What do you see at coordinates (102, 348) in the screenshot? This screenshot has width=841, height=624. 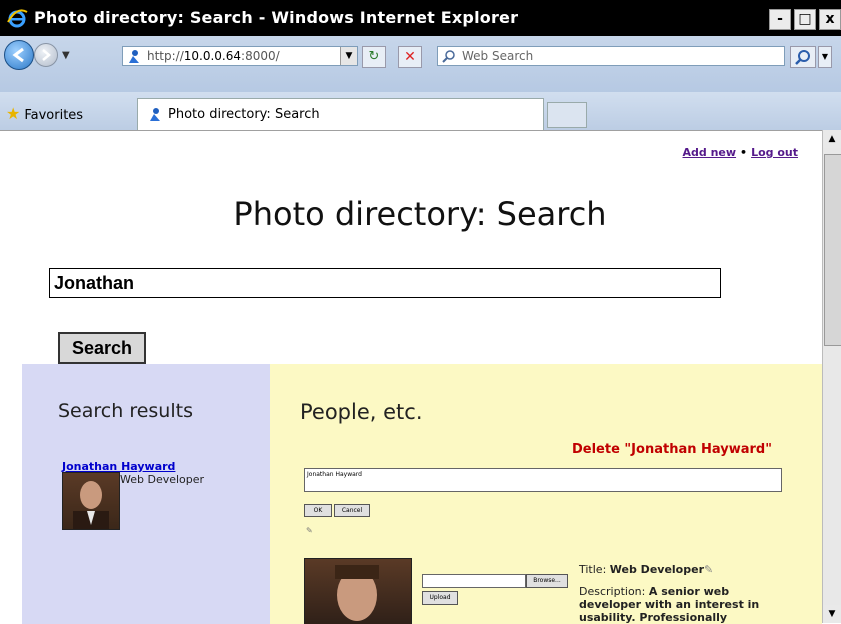 I see `search-button: Search` at bounding box center [102, 348].